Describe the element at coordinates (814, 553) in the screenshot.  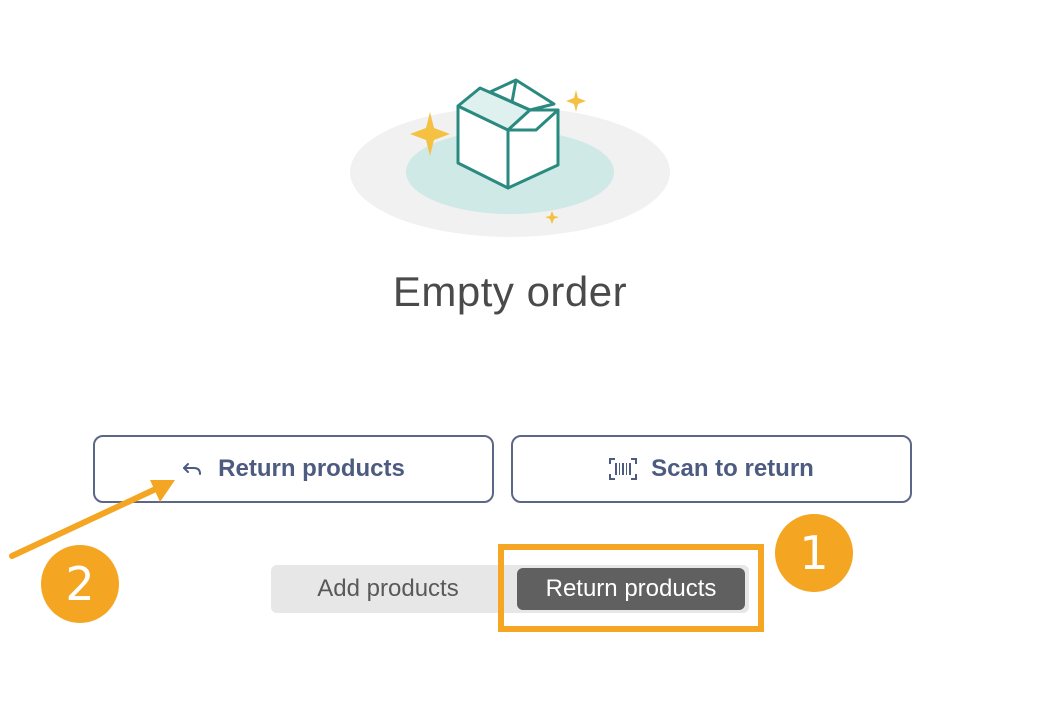
I see `step-badge-1: 1` at that location.